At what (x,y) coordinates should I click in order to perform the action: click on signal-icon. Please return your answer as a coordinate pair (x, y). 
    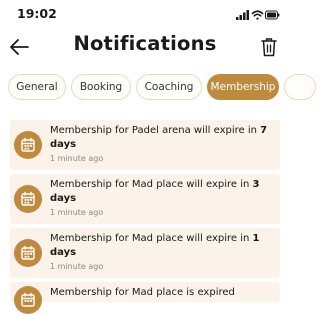
    Looking at the image, I should click on (242, 15).